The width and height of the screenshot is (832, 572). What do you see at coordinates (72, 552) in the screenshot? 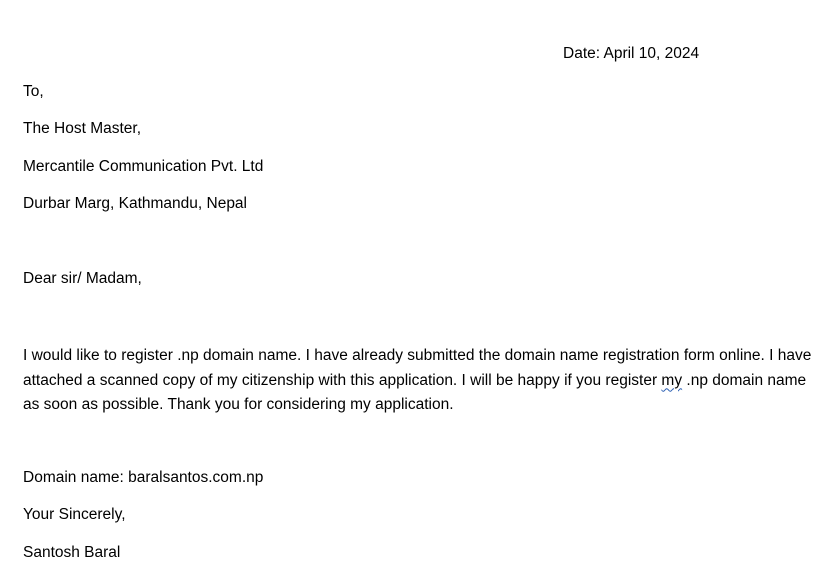
I see `signature: Santosh Baral` at bounding box center [72, 552].